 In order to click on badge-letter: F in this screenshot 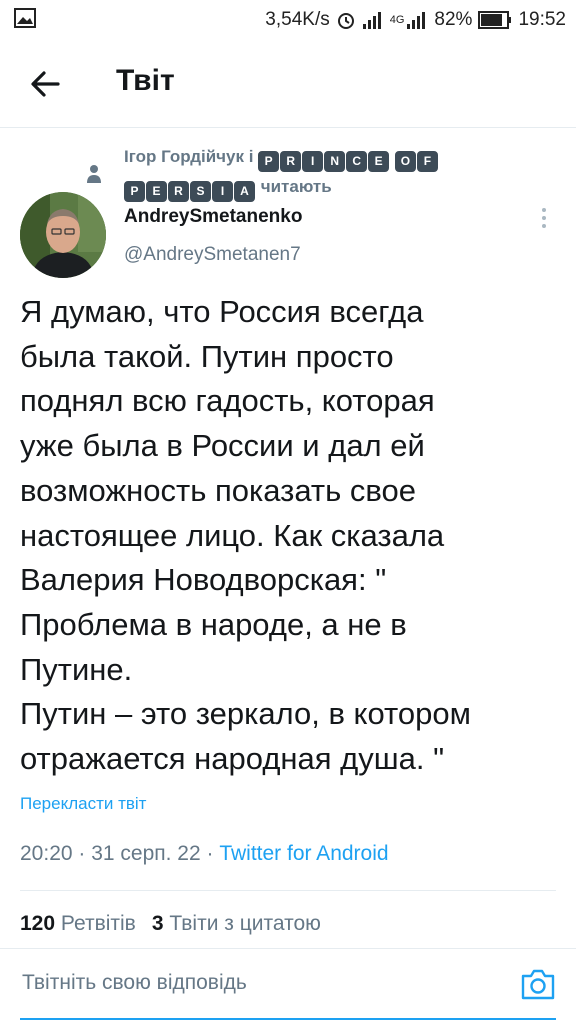, I will do `click(427, 161)`.